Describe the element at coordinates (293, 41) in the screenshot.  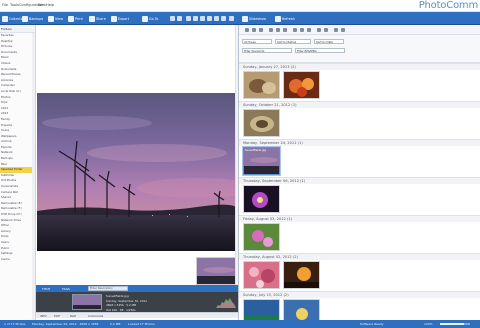
I see `rating-select: Sort by Rating` at that location.